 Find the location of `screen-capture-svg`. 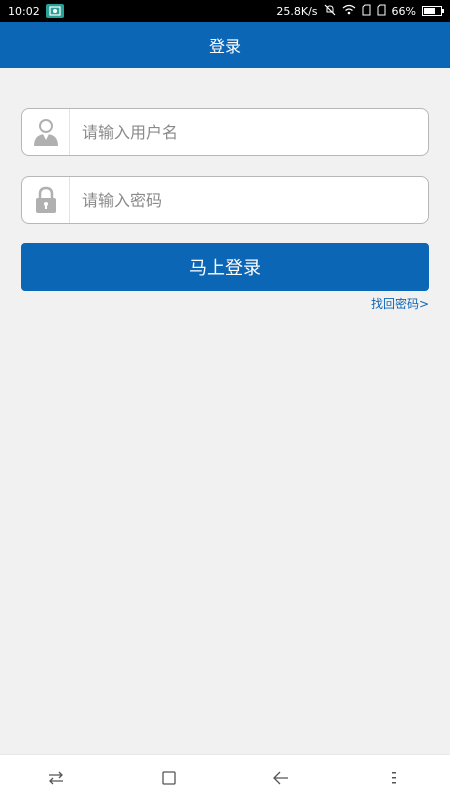

screen-capture-svg is located at coordinates (55, 11).